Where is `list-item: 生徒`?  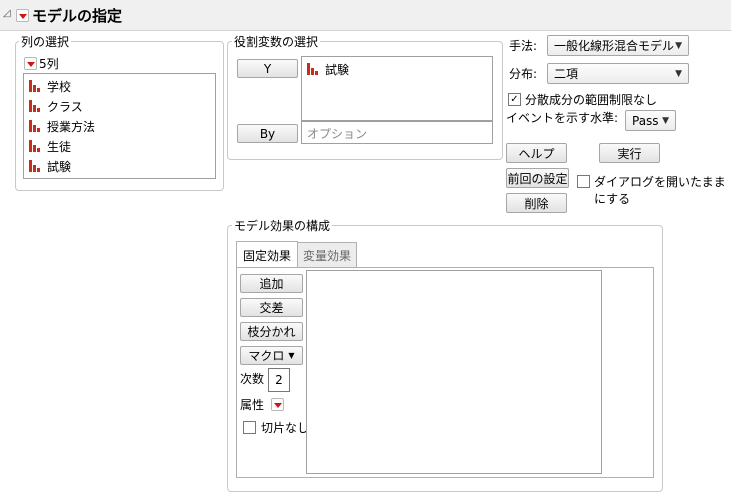
list-item: 生徒 is located at coordinates (50, 146).